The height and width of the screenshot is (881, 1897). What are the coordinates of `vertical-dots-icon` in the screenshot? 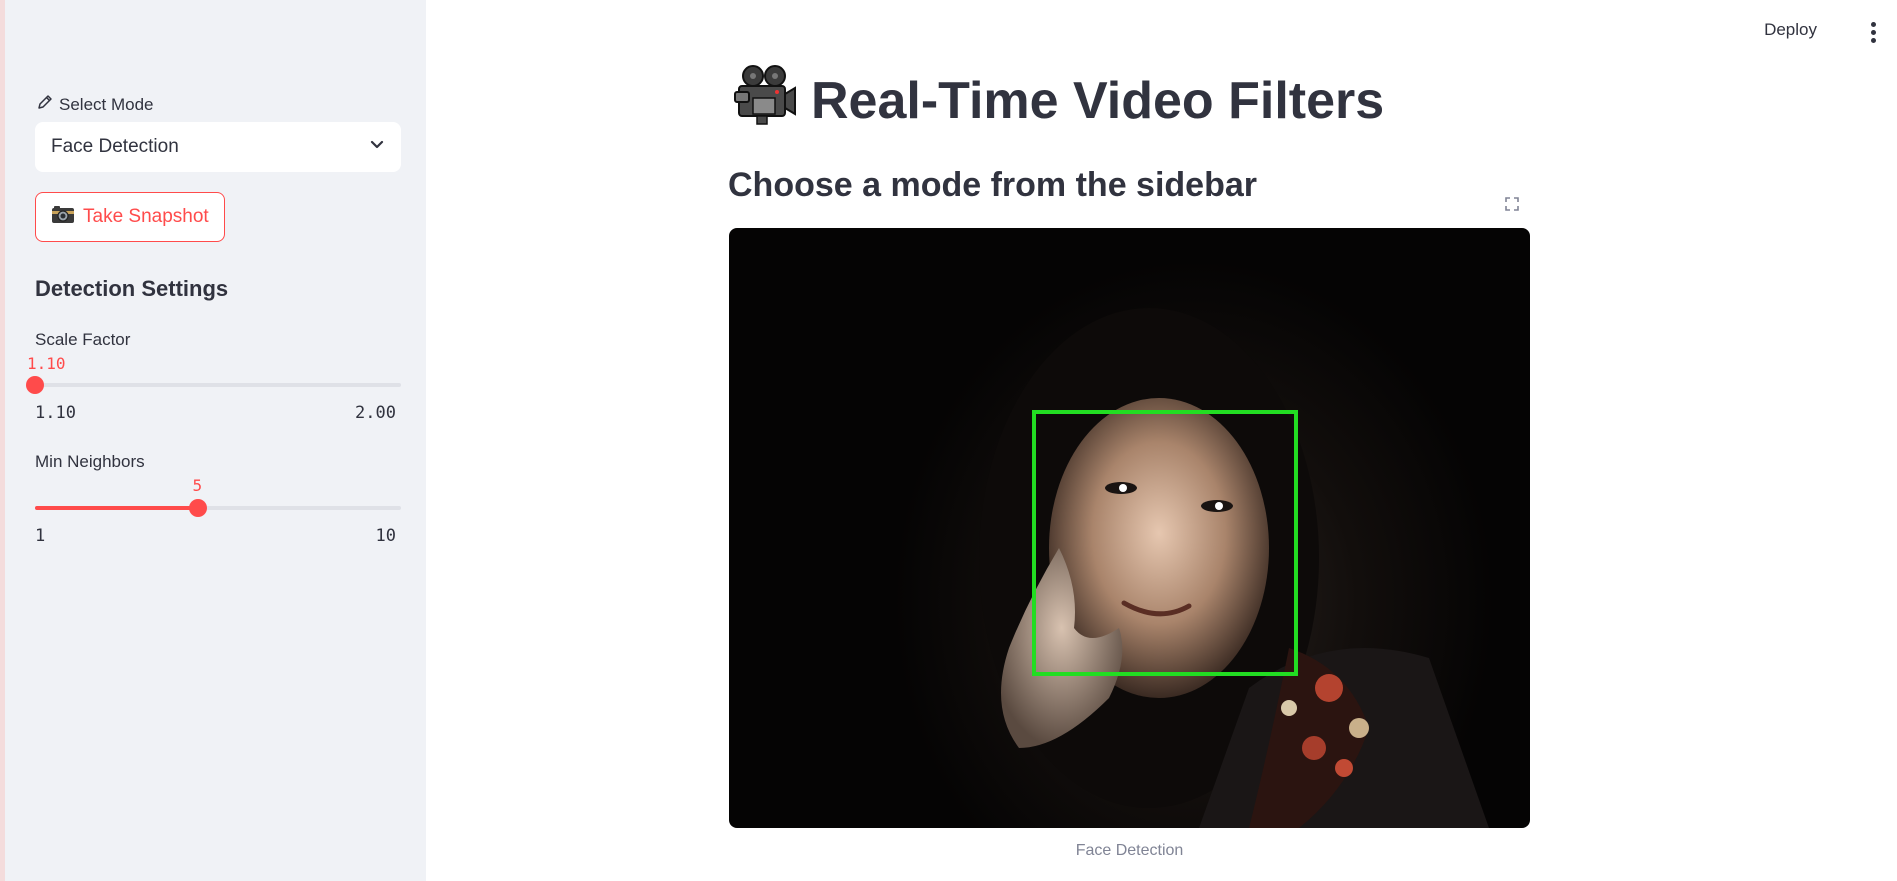 It's located at (1874, 32).